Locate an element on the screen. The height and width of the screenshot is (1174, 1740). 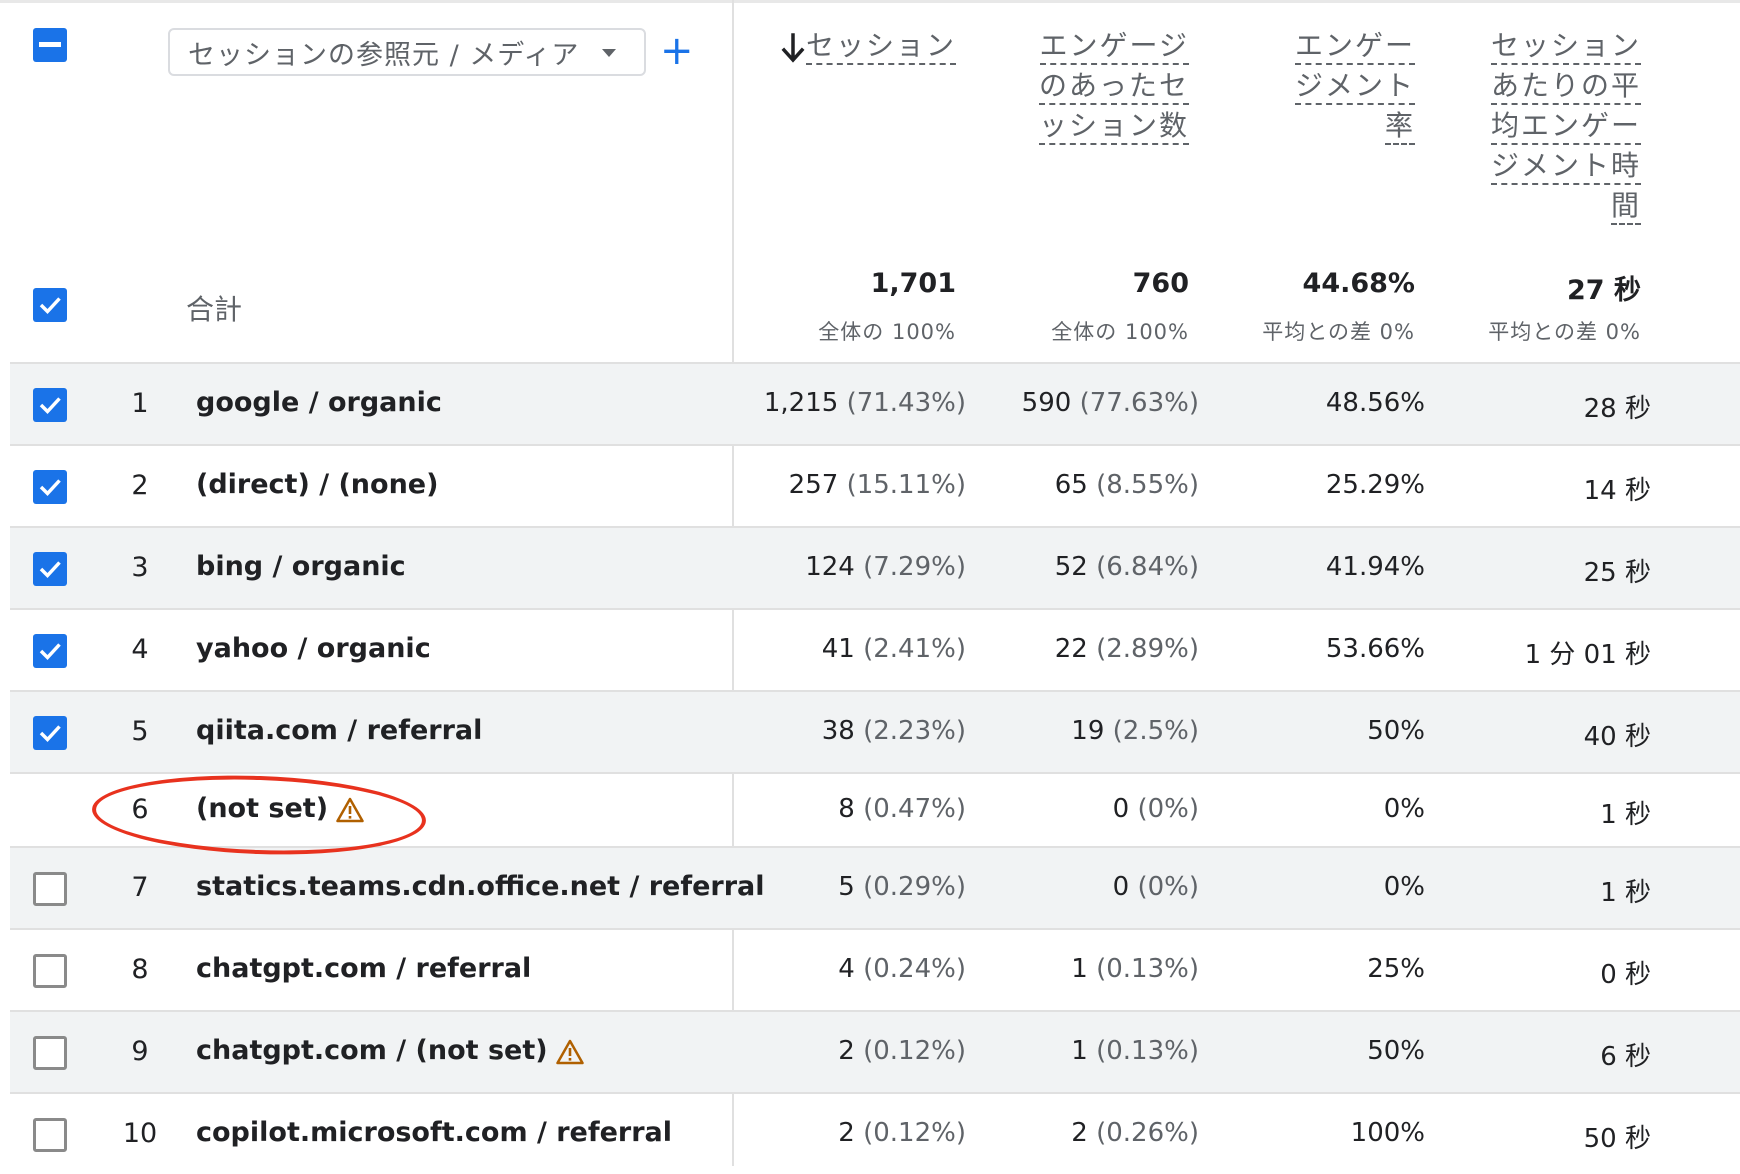
column-header-line: エンゲージ is located at coordinates (1114, 47).